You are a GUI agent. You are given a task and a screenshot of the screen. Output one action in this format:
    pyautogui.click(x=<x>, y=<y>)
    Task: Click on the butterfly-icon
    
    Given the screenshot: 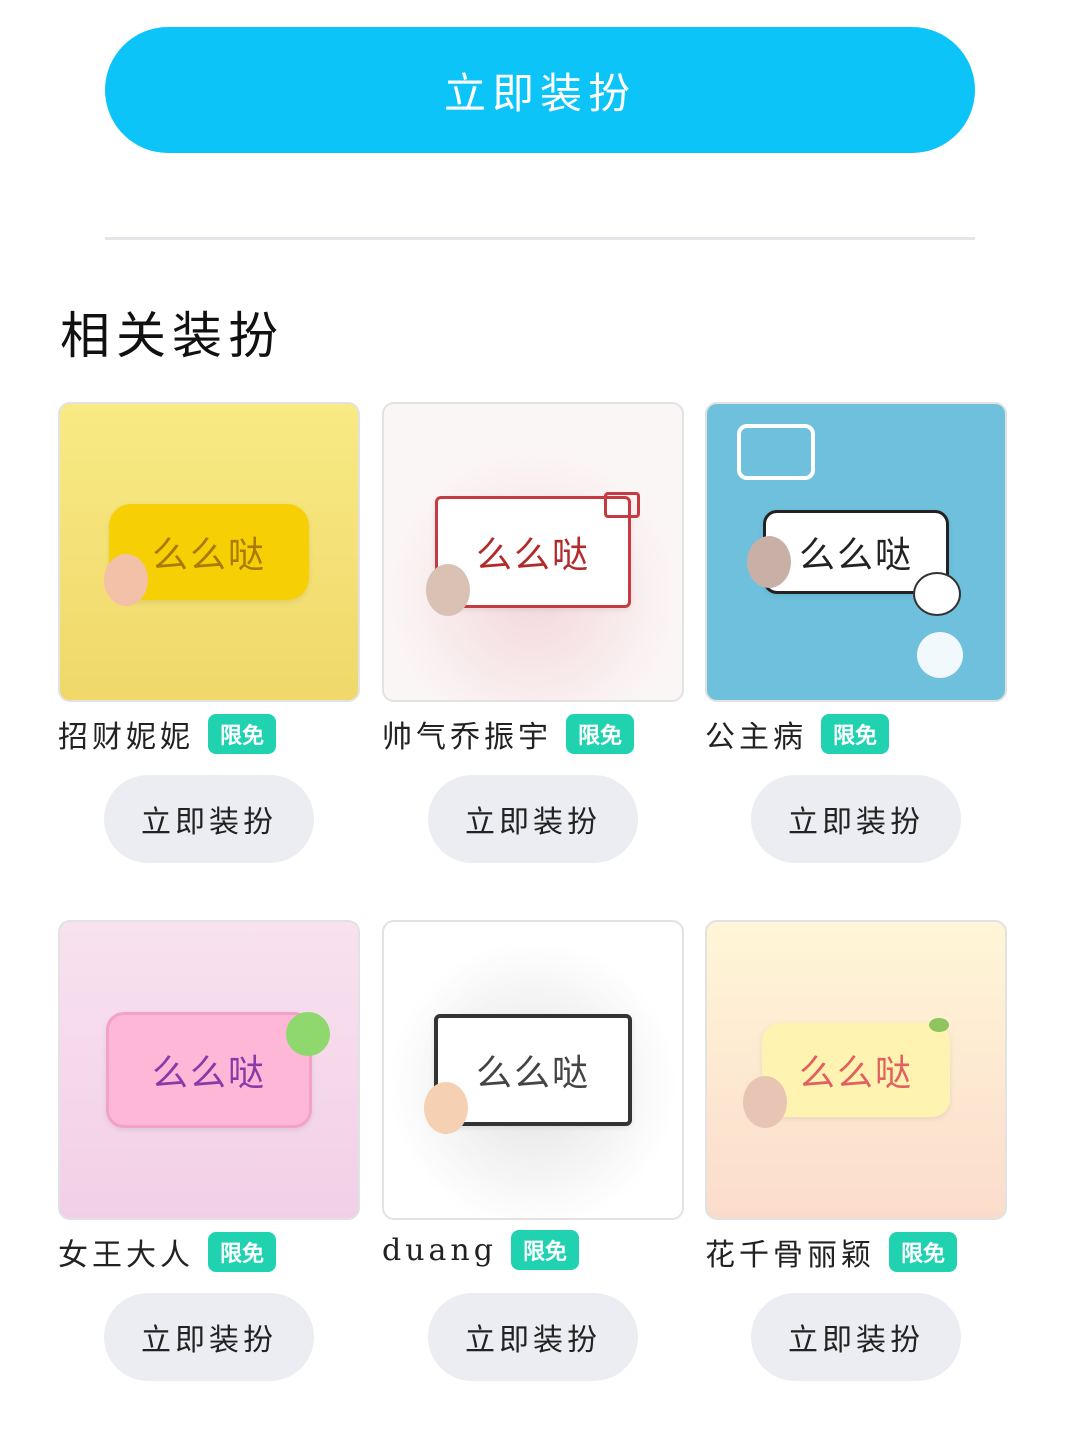 What is the action you would take?
    pyautogui.click(x=940, y=655)
    